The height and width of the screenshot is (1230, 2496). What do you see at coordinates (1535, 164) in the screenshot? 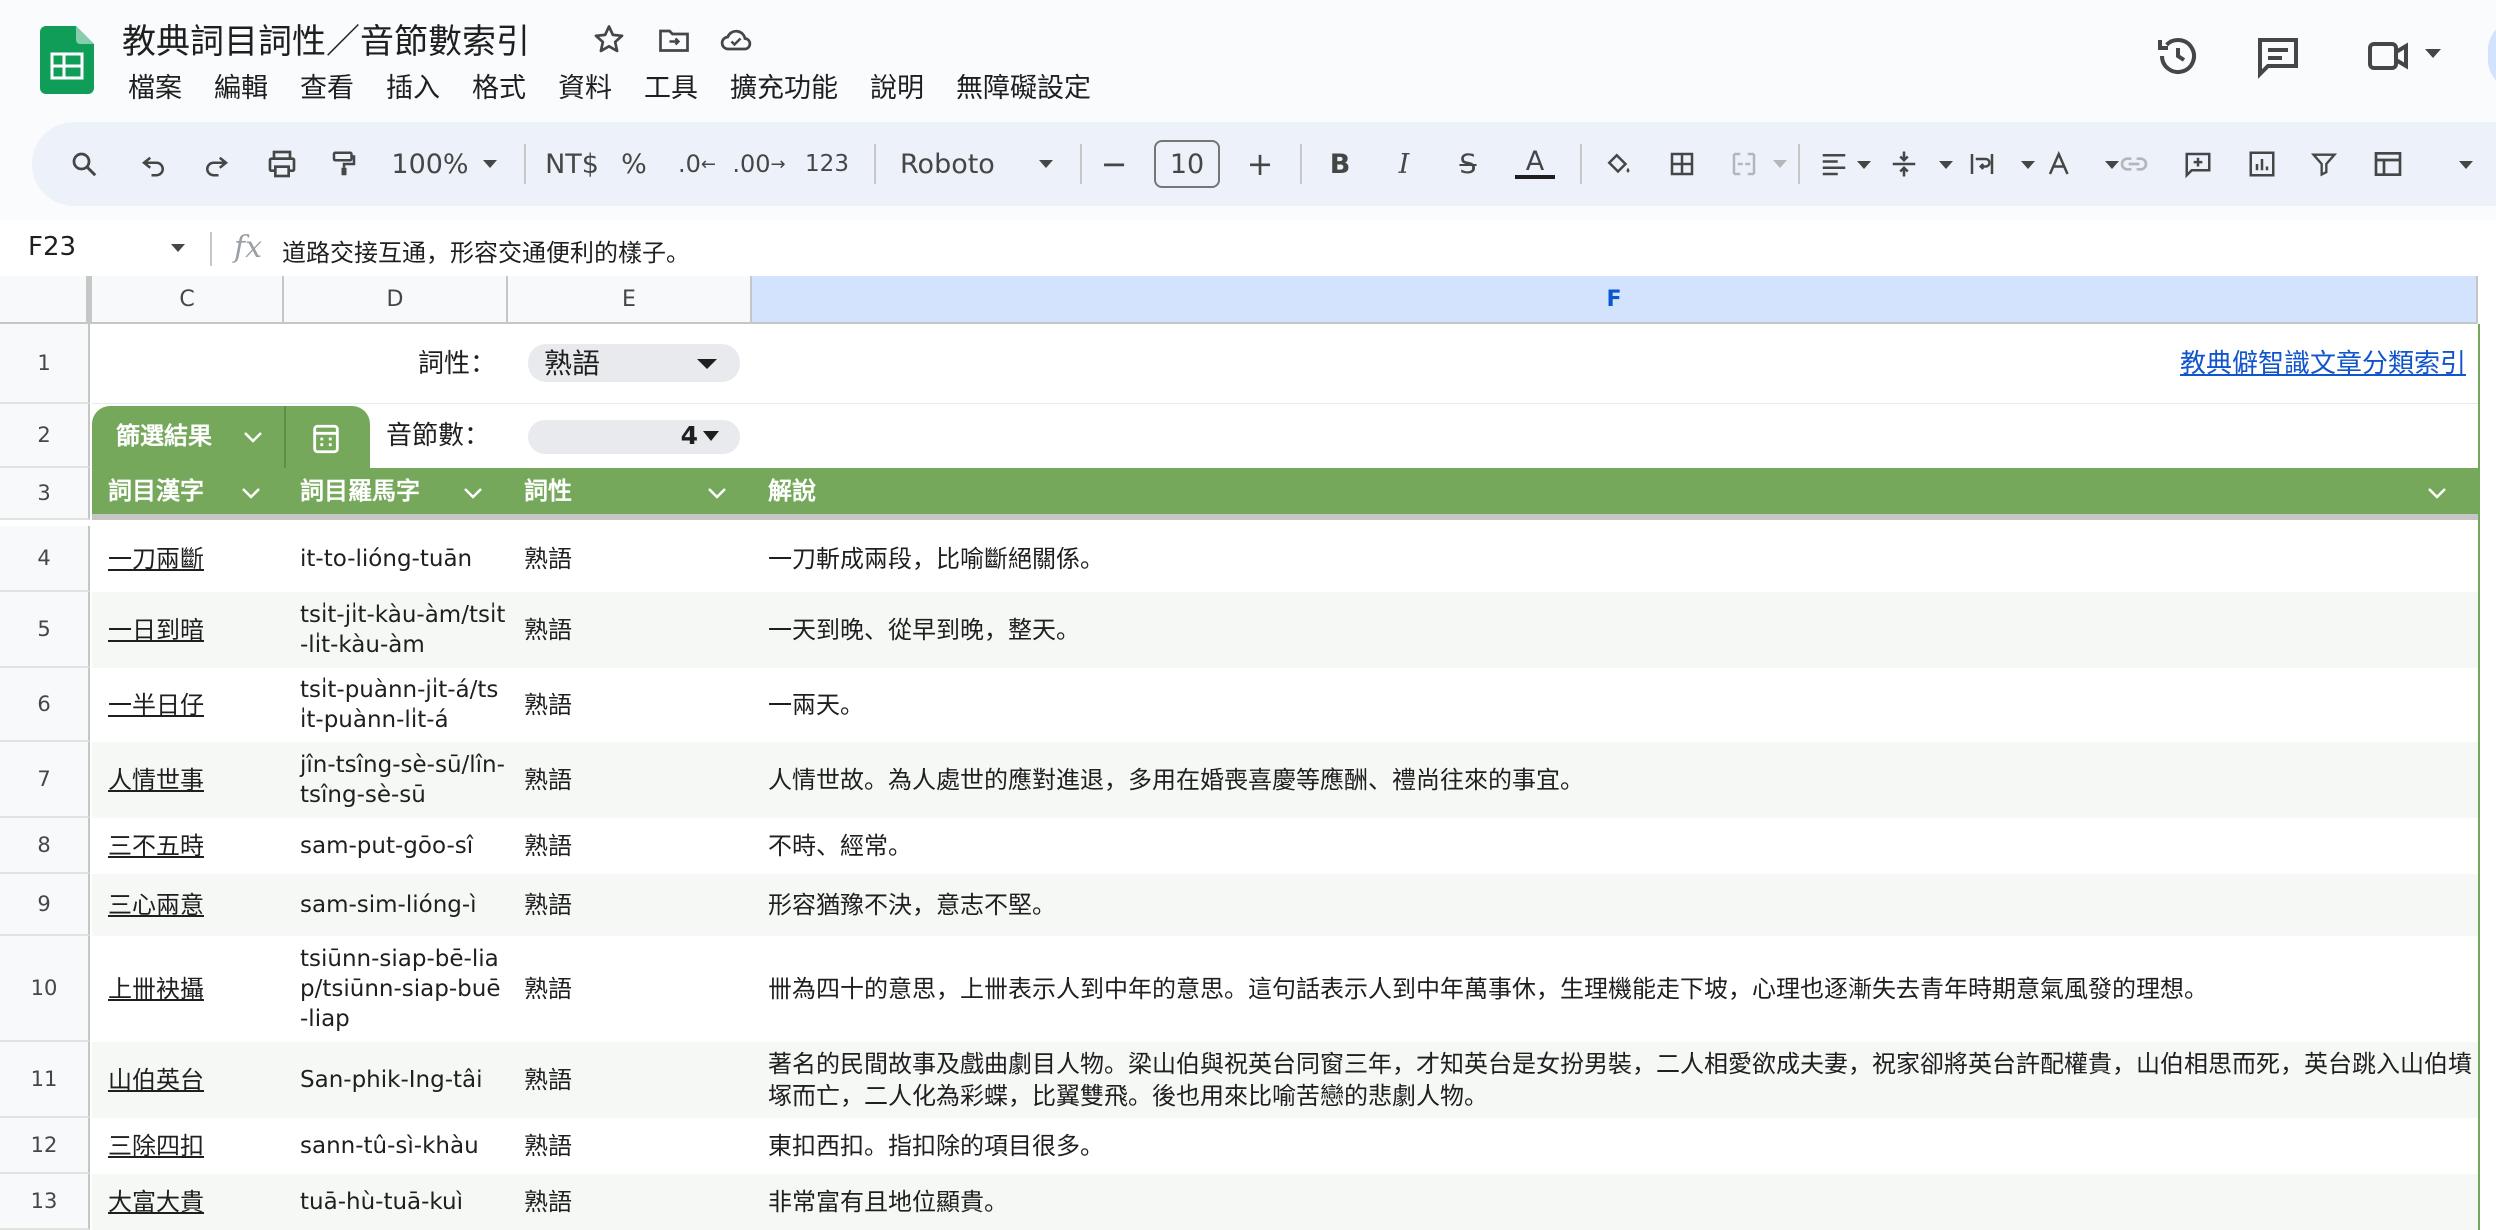
I see `text-color-button: A` at bounding box center [1535, 164].